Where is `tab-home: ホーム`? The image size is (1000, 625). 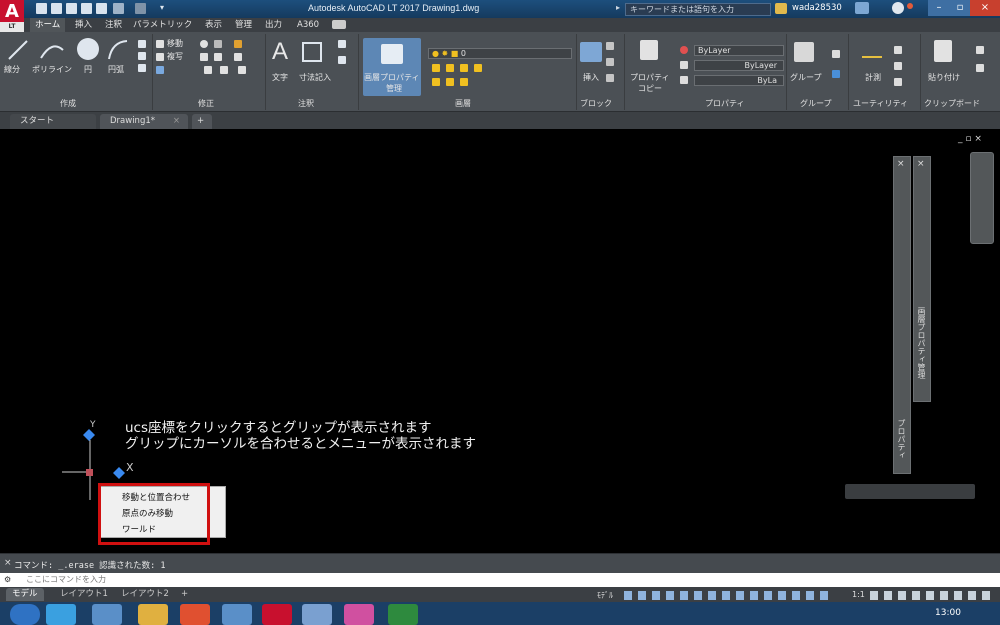 tab-home: ホーム is located at coordinates (48, 25).